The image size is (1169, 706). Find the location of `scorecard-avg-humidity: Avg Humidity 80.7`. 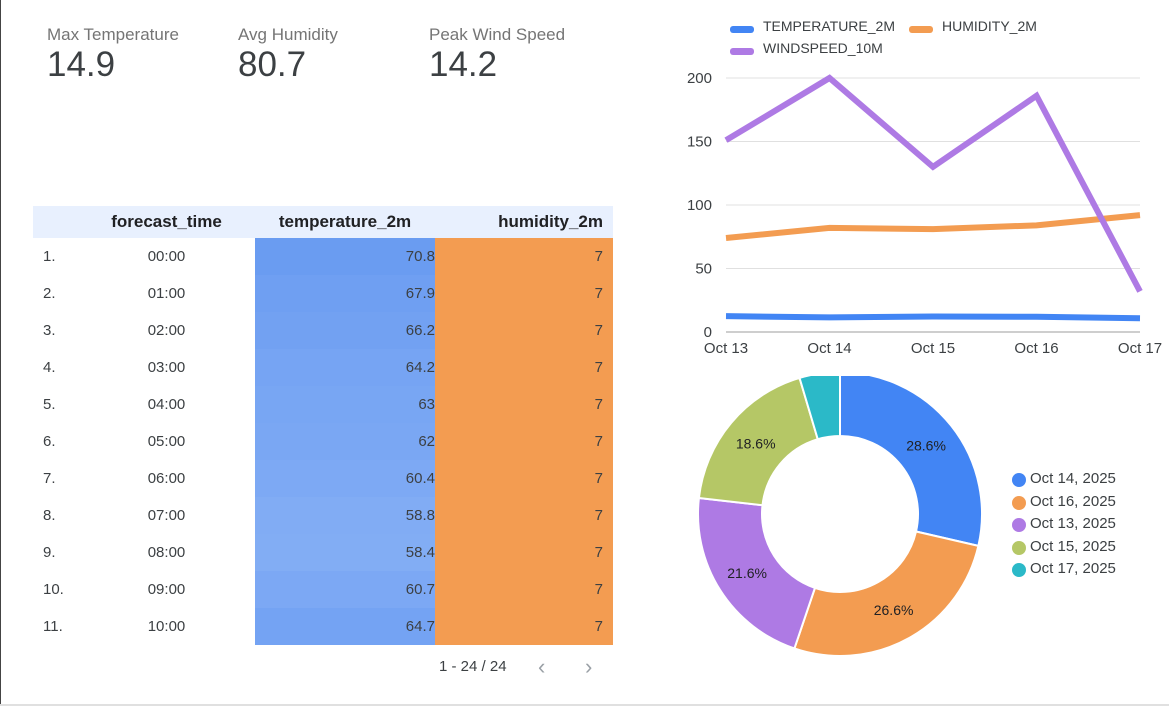

scorecard-avg-humidity: Avg Humidity 80.7 is located at coordinates (288, 54).